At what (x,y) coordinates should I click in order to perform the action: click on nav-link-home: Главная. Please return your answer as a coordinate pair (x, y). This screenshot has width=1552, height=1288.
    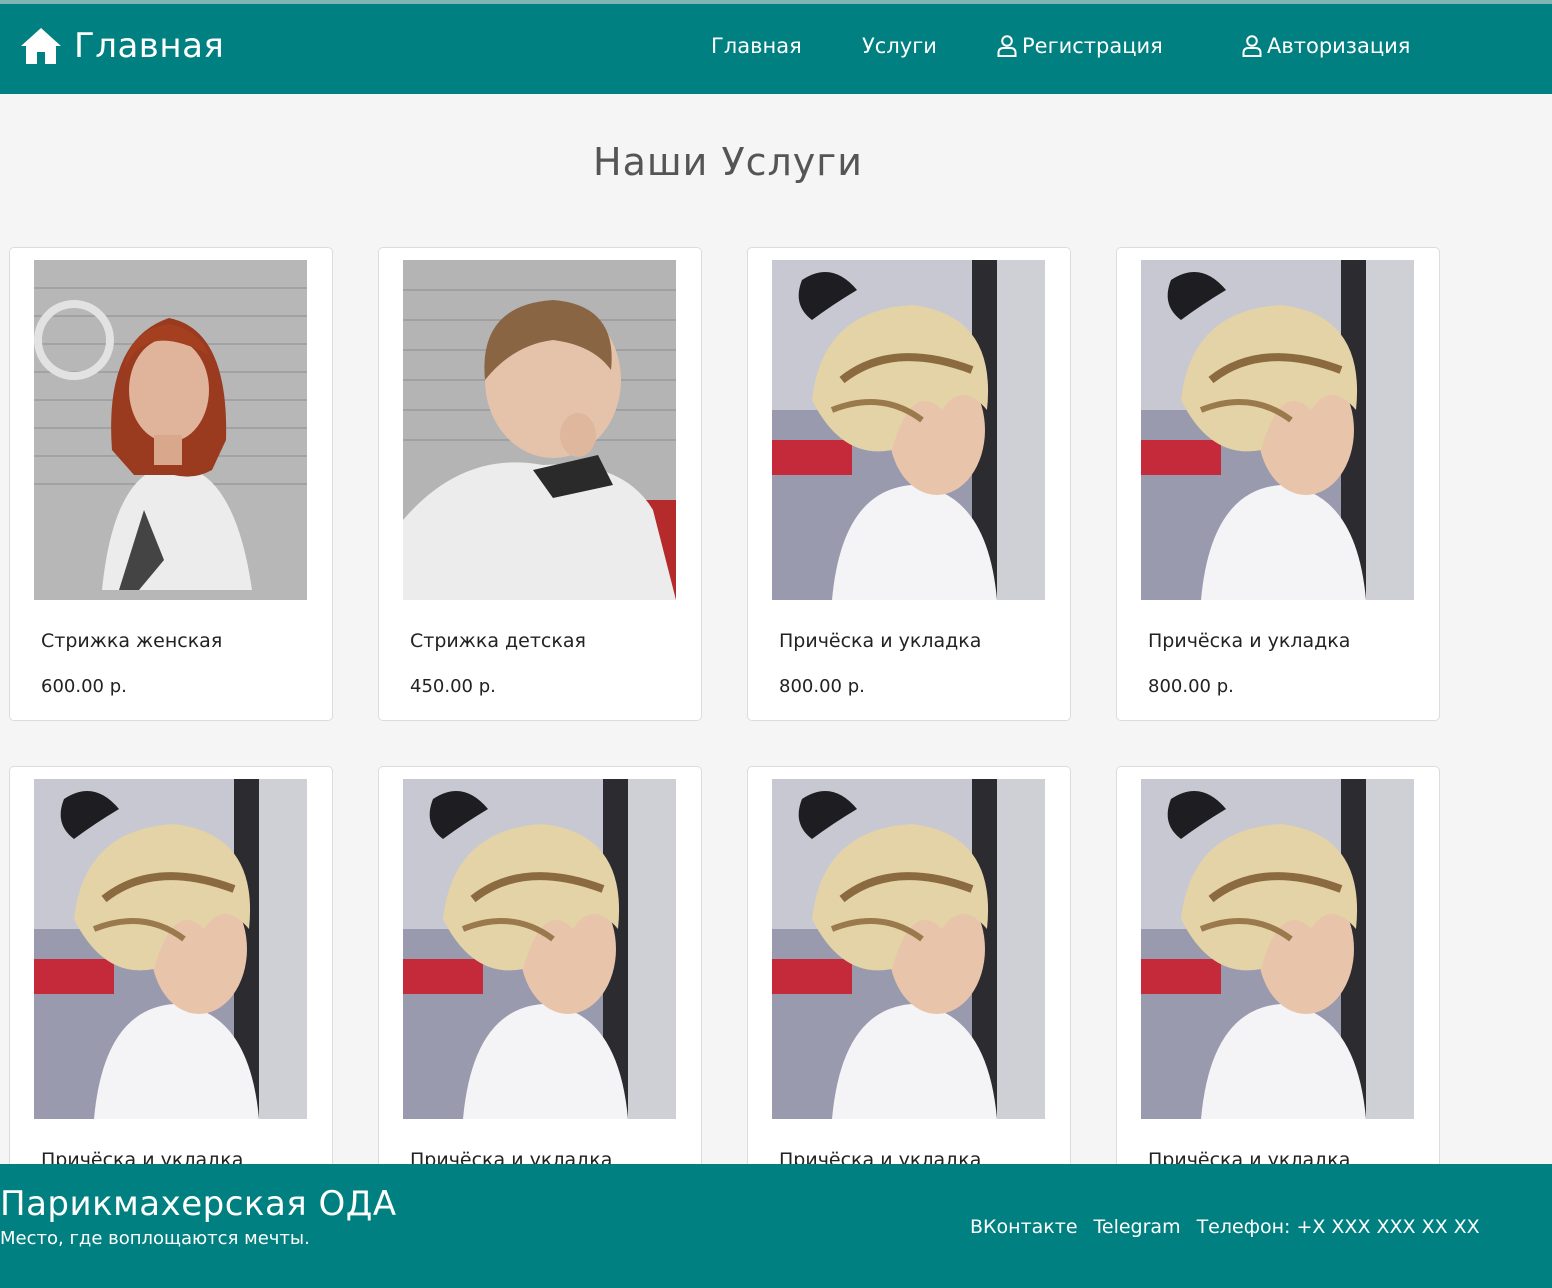
    Looking at the image, I should click on (756, 46).